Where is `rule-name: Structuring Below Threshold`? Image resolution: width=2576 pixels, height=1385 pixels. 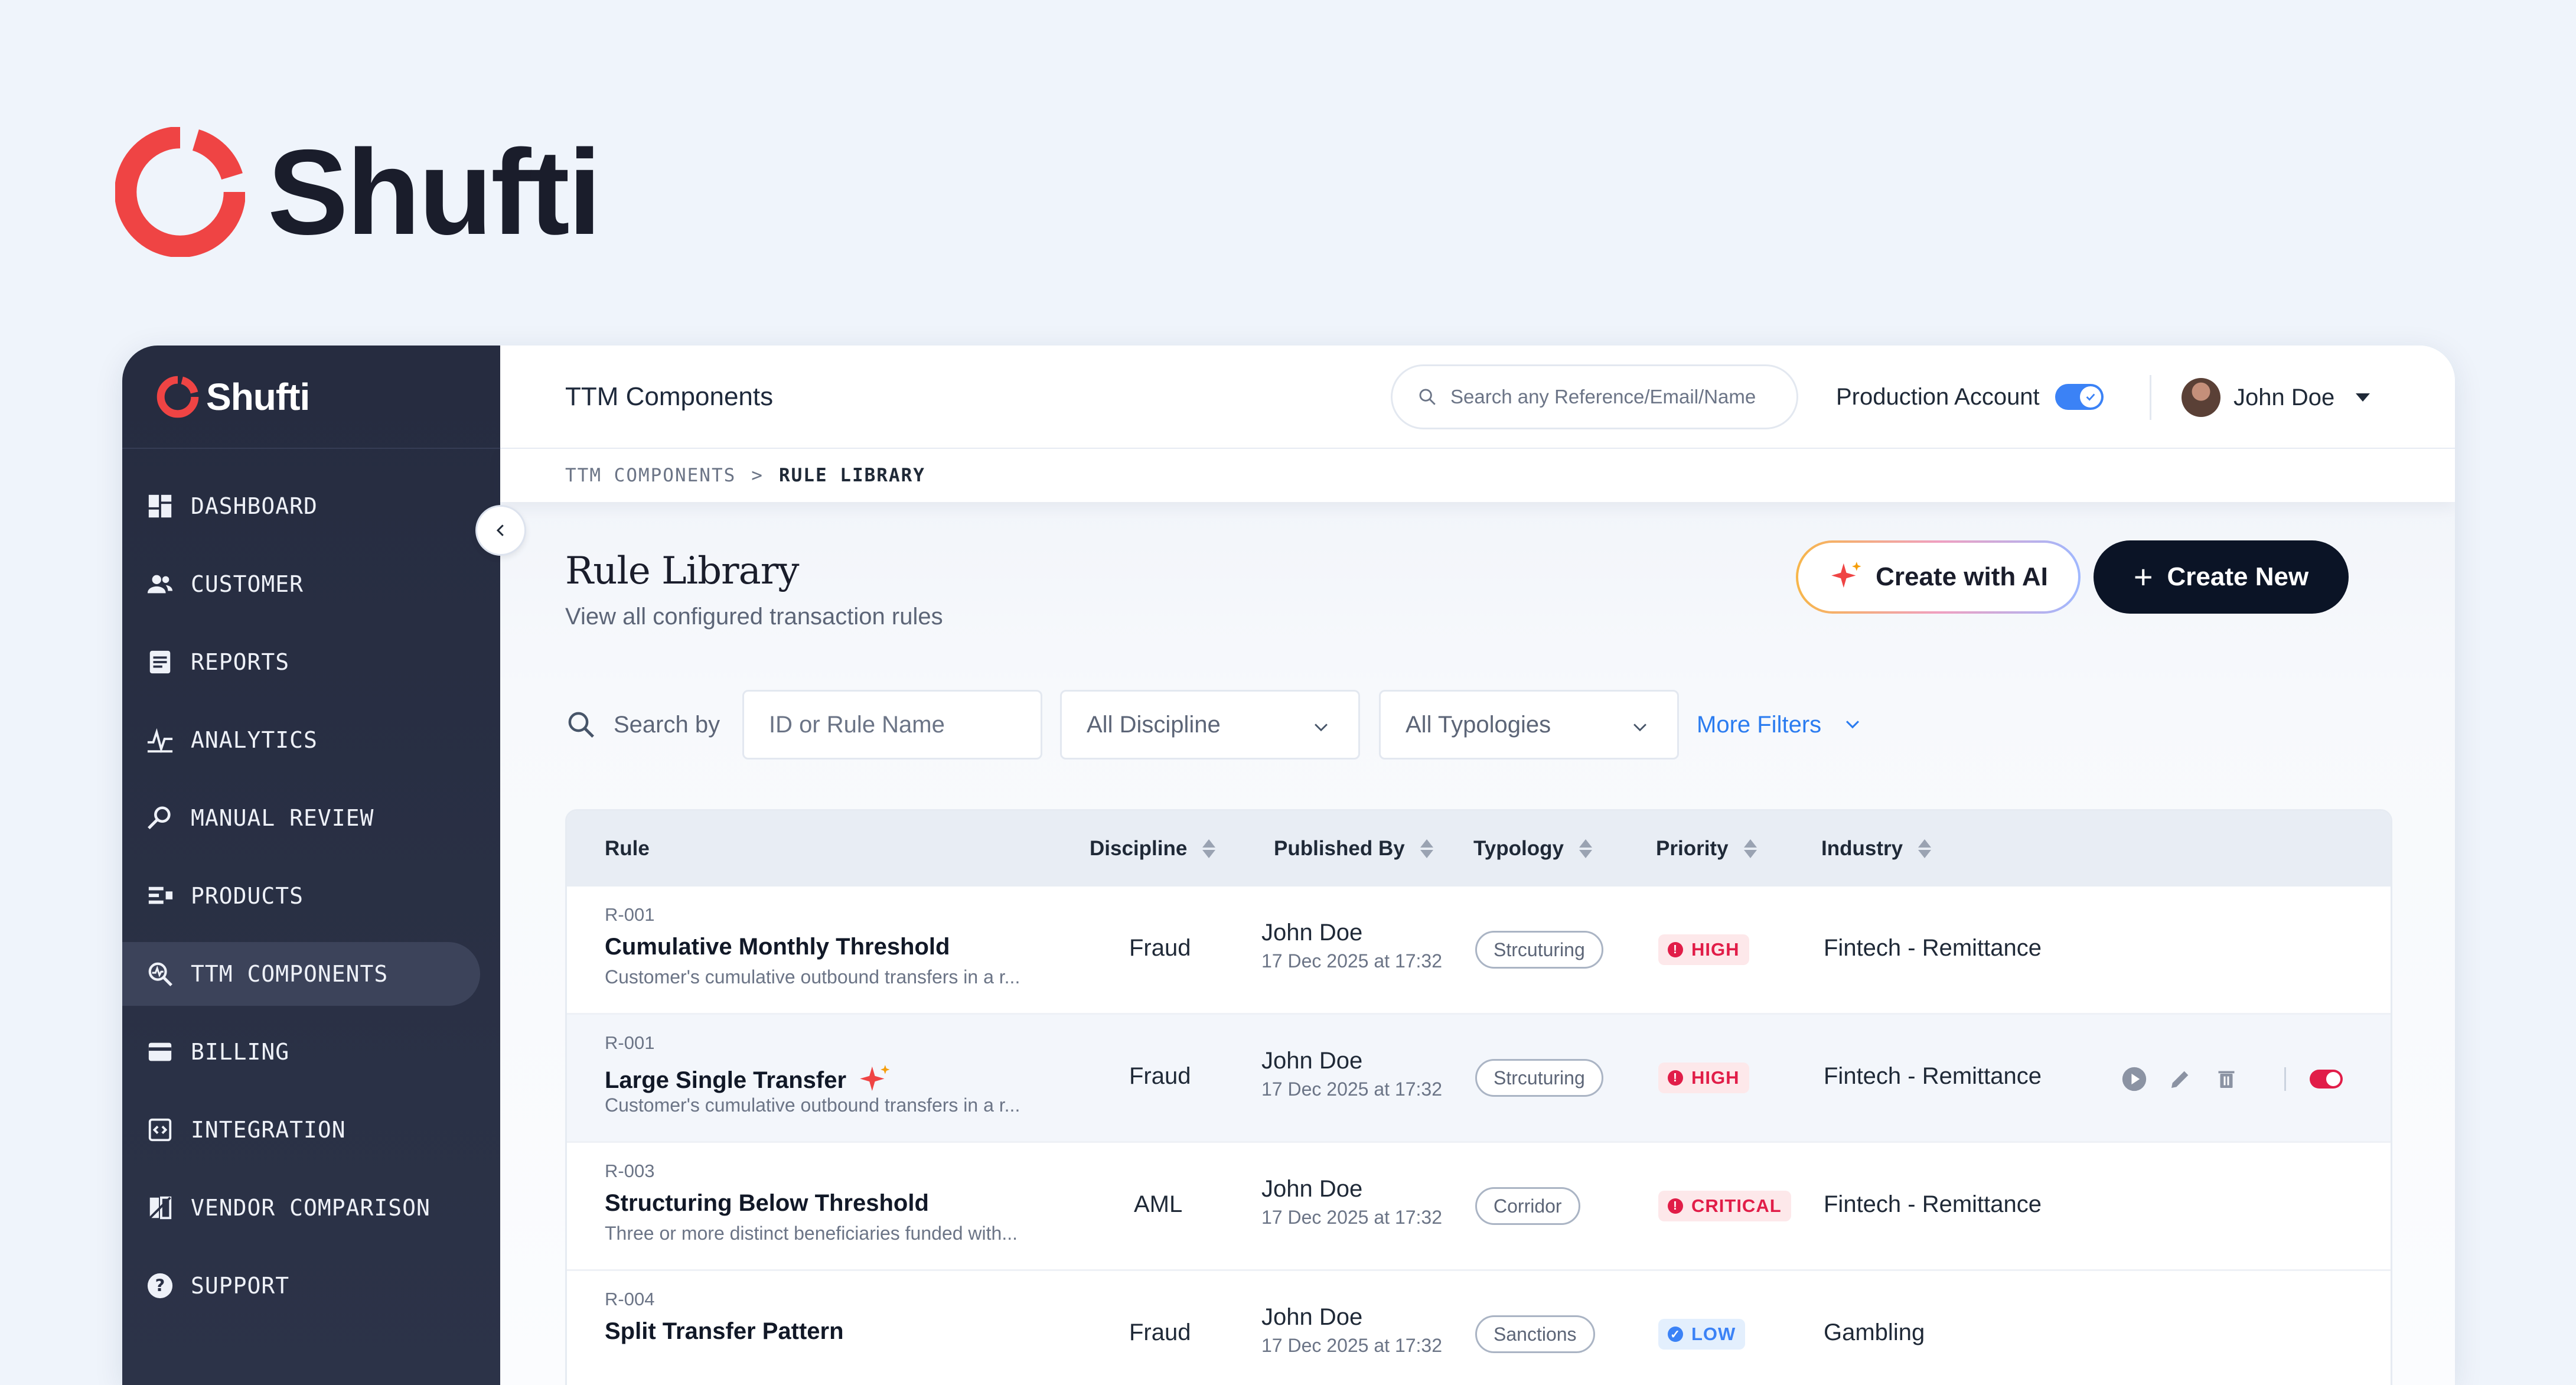
rule-name: Structuring Below Threshold is located at coordinates (767, 1203).